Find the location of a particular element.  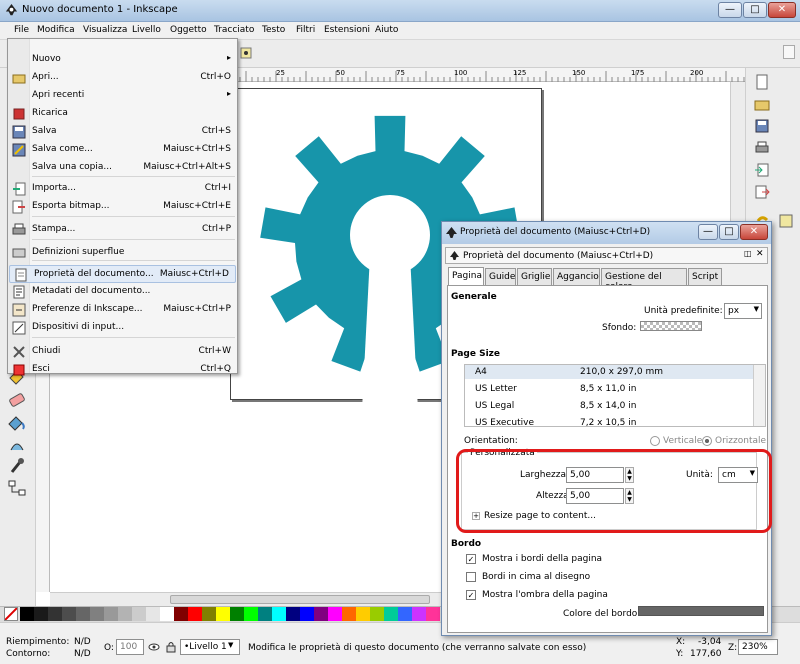

print-button is located at coordinates (762, 148).